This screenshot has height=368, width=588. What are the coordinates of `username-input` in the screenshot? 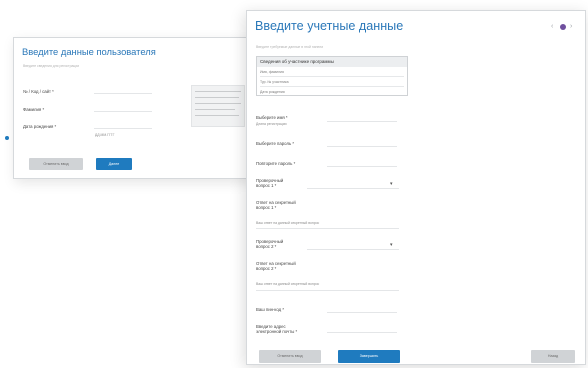 It's located at (362, 121).